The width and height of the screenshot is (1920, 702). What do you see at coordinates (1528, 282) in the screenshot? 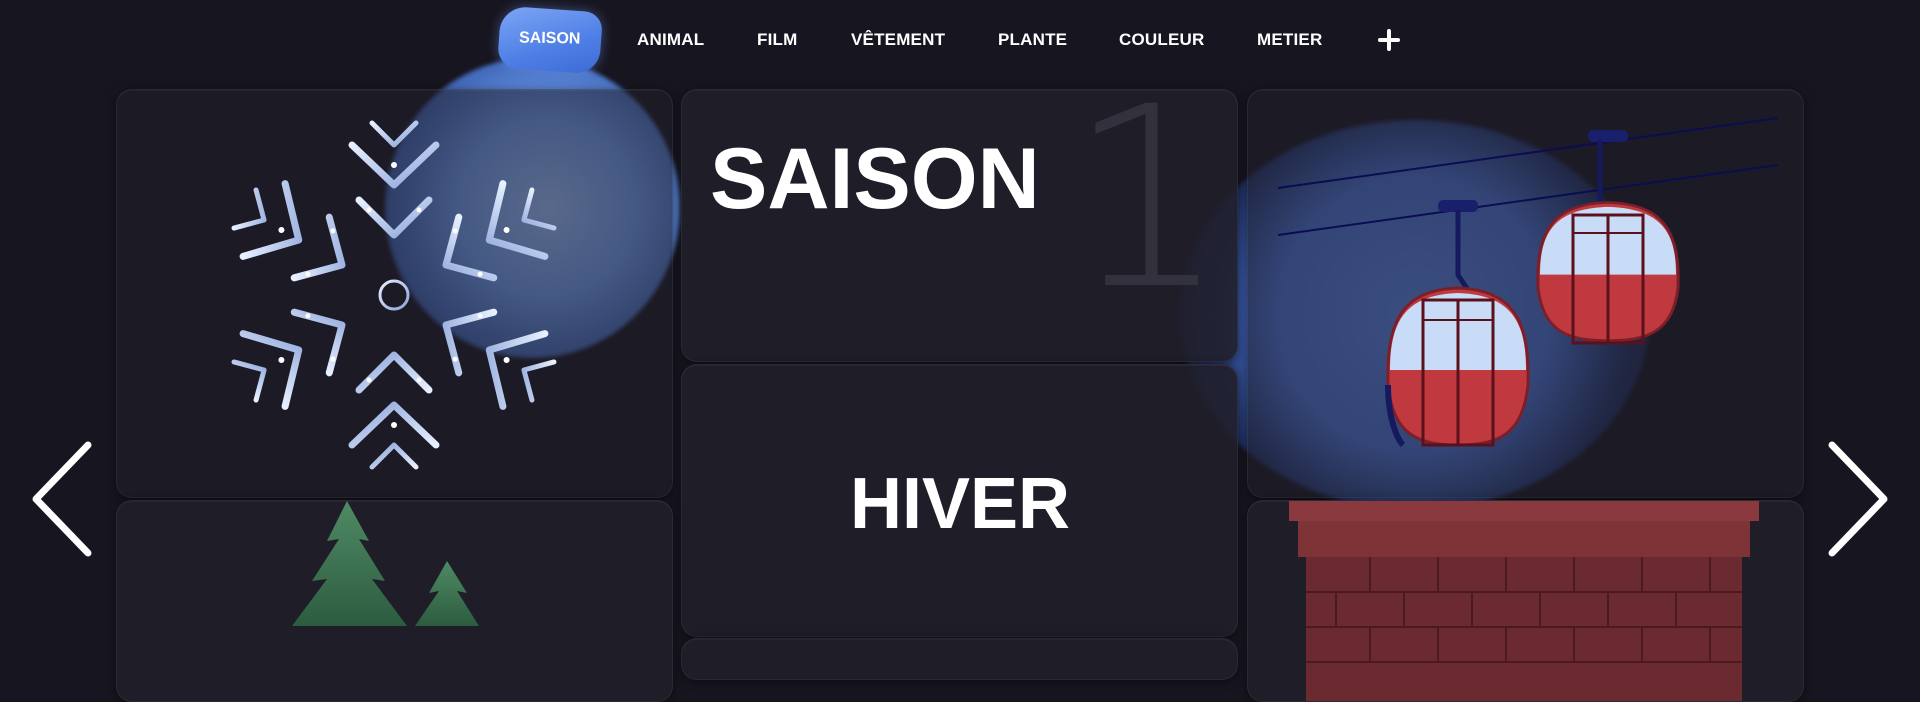
I see `cable-car-icon` at bounding box center [1528, 282].